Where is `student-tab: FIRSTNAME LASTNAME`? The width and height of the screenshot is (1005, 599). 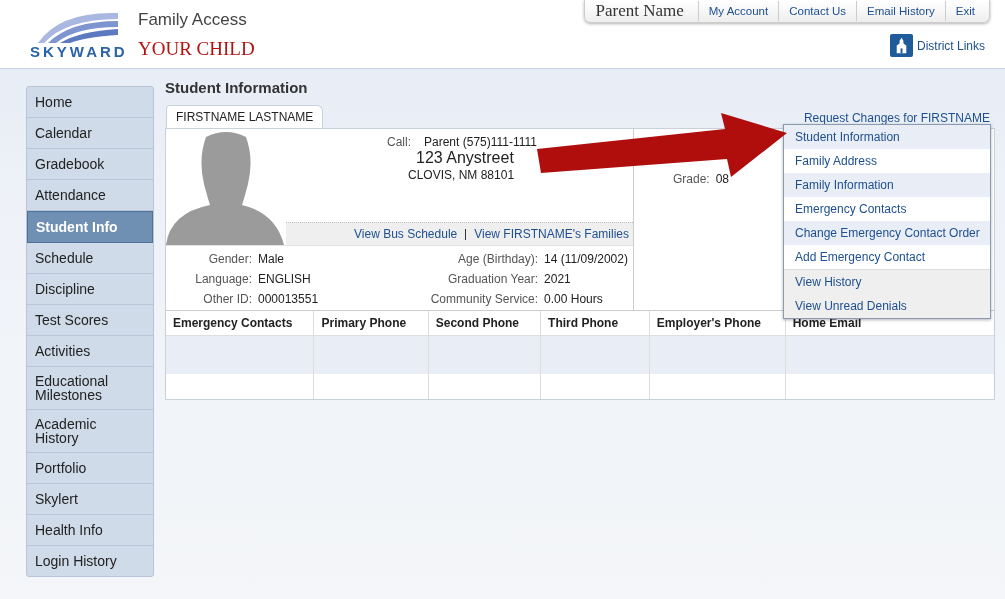
student-tab: FIRSTNAME LASTNAME is located at coordinates (245, 116).